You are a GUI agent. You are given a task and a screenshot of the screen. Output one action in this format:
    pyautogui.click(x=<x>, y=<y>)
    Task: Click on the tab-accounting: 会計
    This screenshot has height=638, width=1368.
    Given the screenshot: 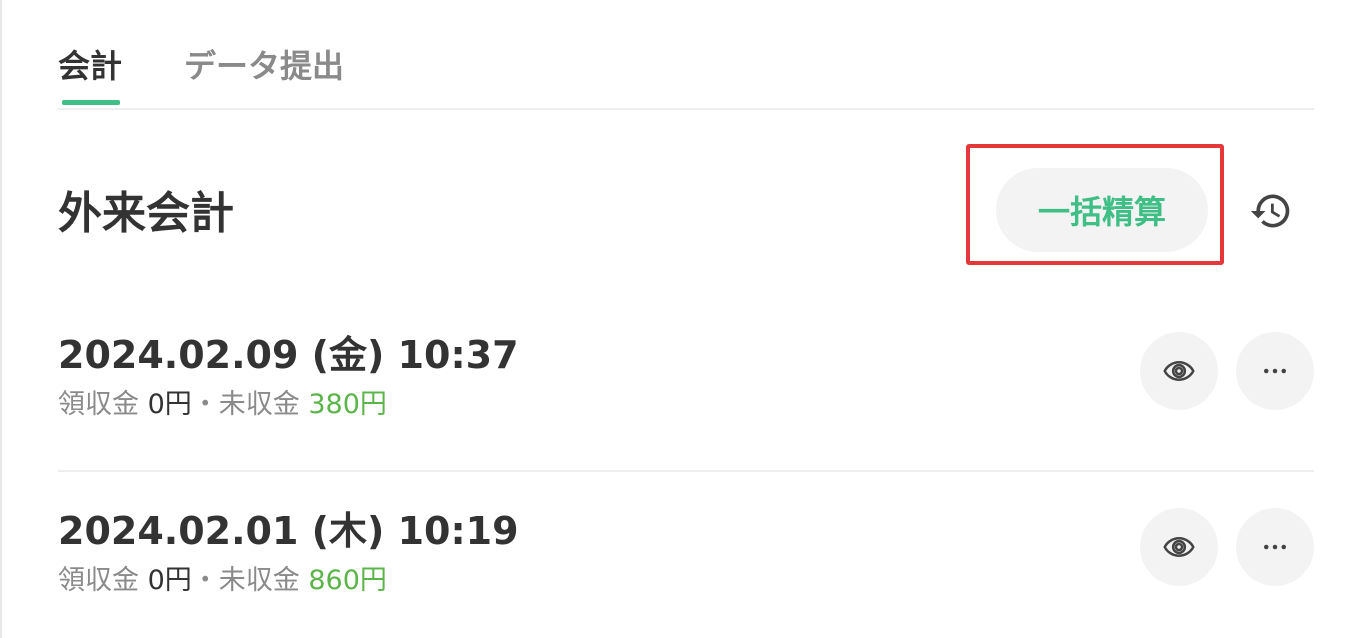 What is the action you would take?
    pyautogui.click(x=90, y=66)
    